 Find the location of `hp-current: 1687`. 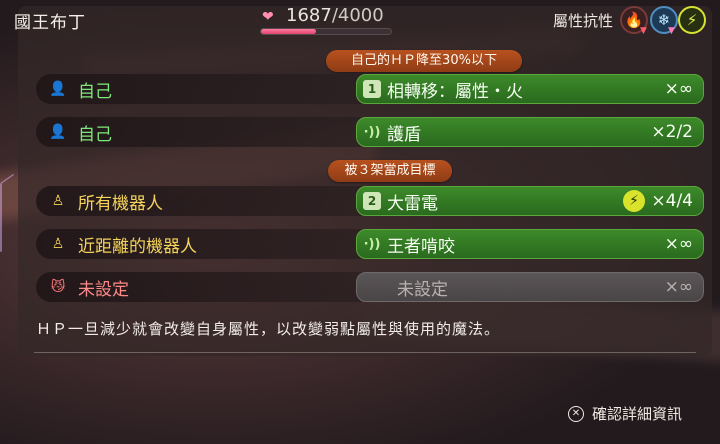

hp-current: 1687 is located at coordinates (309, 15).